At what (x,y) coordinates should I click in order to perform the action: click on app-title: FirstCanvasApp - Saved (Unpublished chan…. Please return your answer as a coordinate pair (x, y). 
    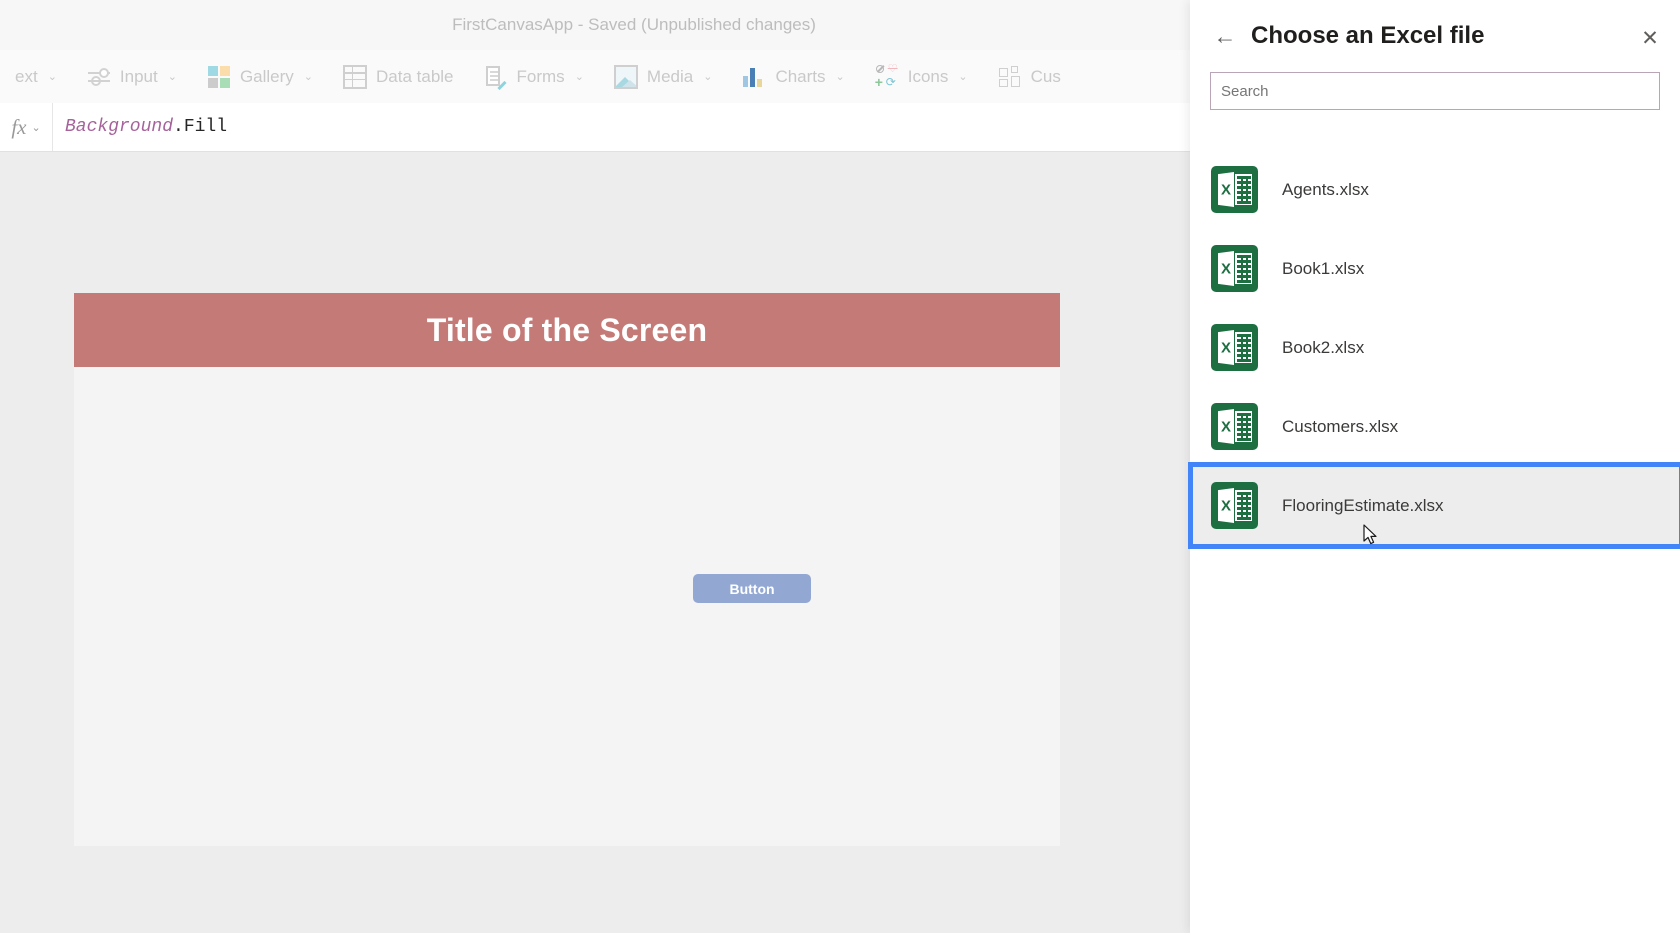
    Looking at the image, I should click on (634, 24).